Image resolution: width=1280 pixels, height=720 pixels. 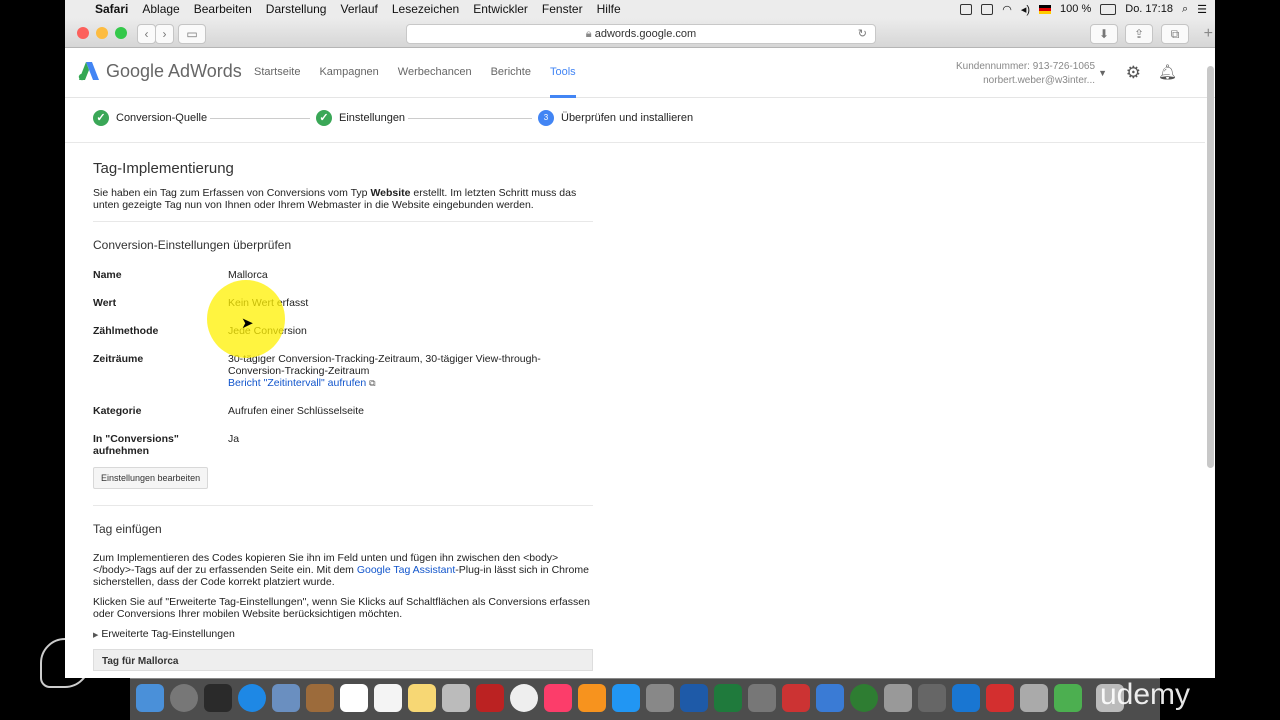 What do you see at coordinates (343, 635) in the screenshot?
I see `advanced-tag-settings-toggle: ▶ Erweiterte Tag-Einstellungen` at bounding box center [343, 635].